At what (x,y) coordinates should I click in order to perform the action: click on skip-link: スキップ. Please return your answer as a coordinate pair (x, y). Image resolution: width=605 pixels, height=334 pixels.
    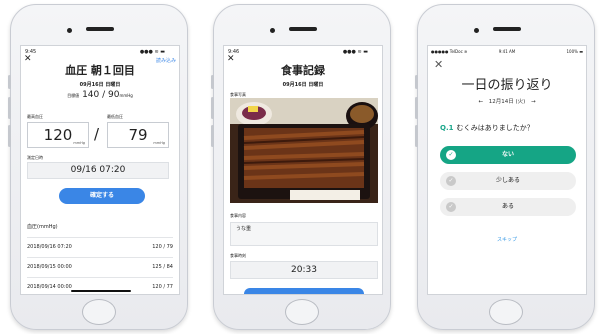
    Looking at the image, I should click on (507, 239).